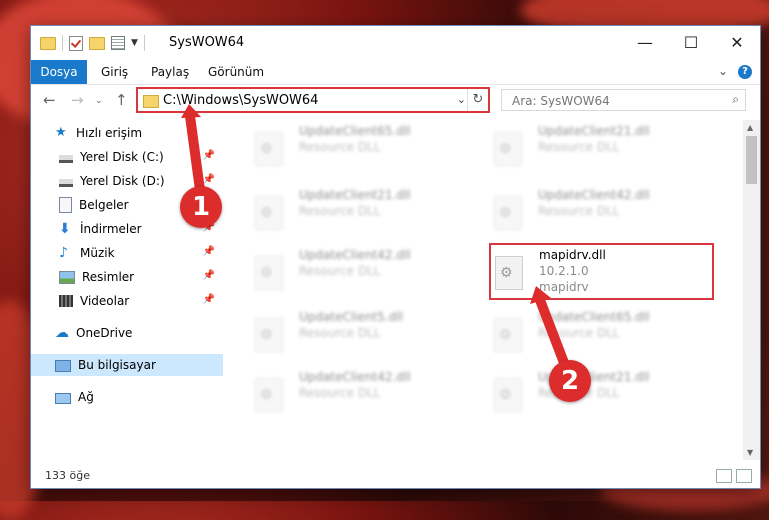  Describe the element at coordinates (601, 271) in the screenshot. I see `mapidrv-highlight-box` at that location.